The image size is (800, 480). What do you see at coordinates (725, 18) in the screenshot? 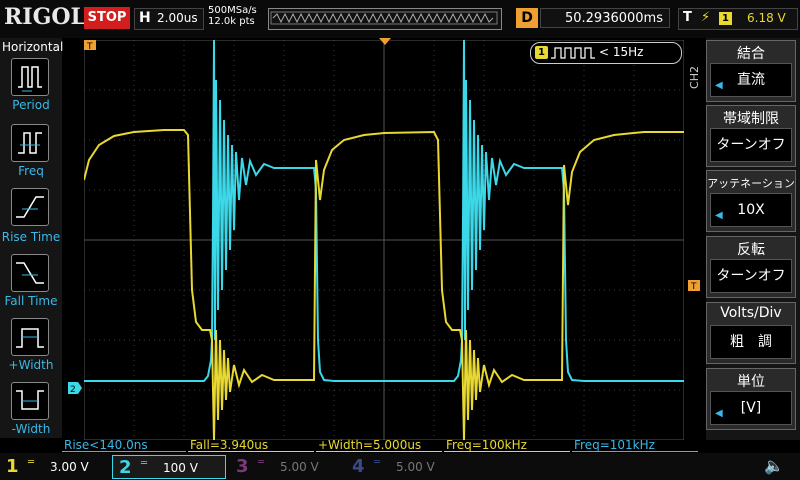
I see `trigger-source-badge: 1` at bounding box center [725, 18].